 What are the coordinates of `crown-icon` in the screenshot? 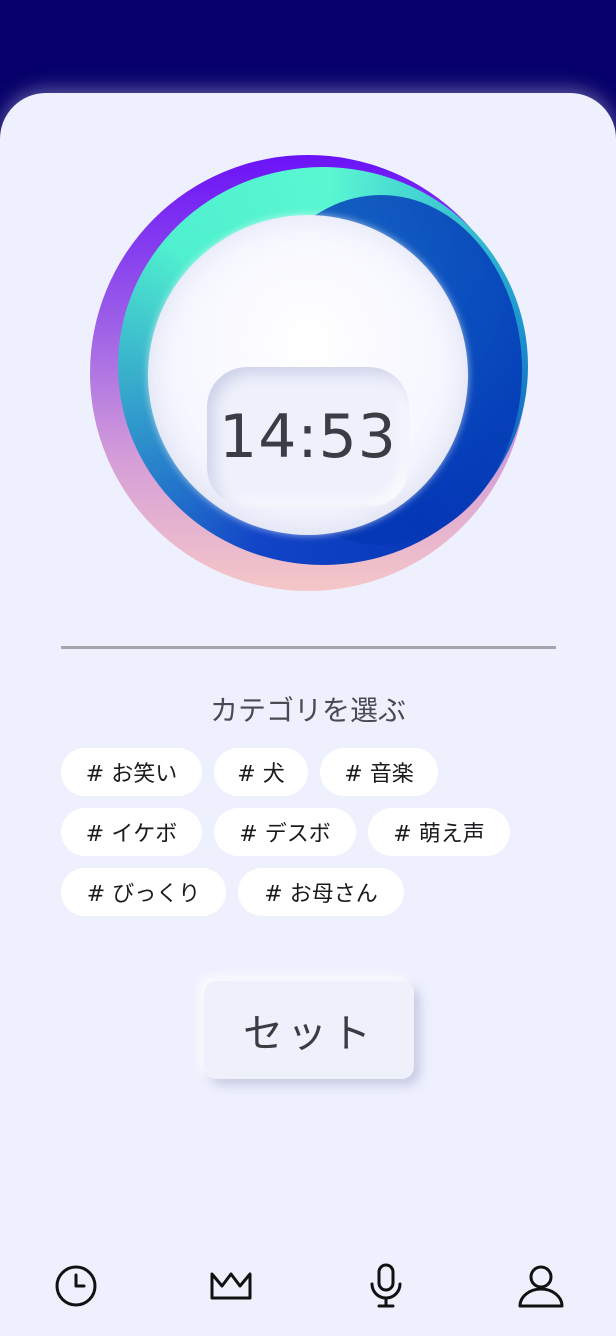 It's located at (231, 1286).